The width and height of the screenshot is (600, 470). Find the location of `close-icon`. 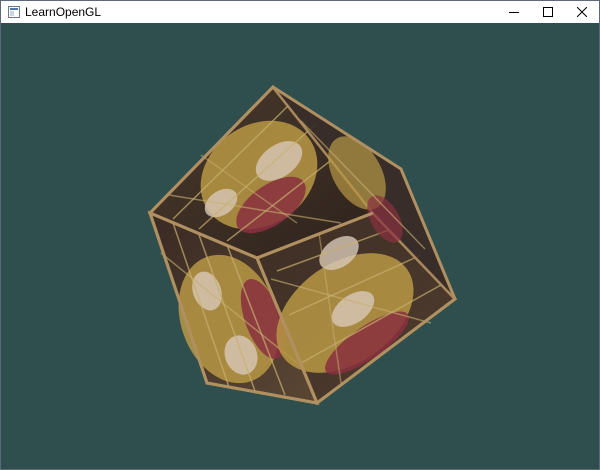

close-icon is located at coordinates (582, 12).